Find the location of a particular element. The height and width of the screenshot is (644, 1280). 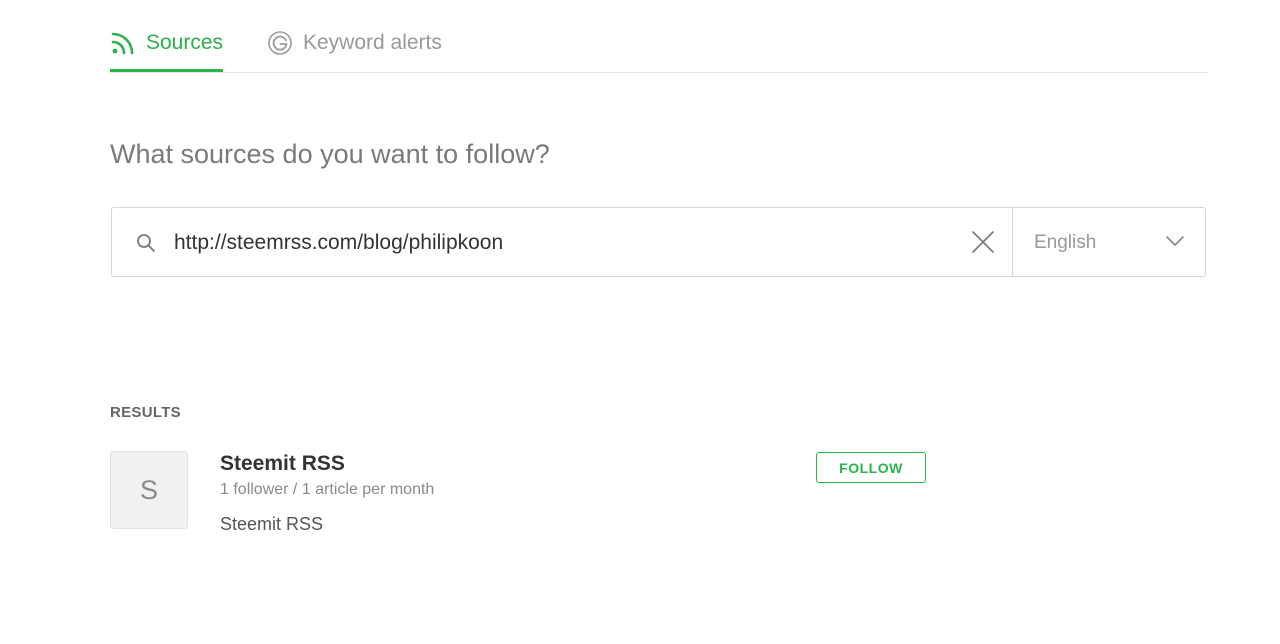

results-heading: RESULTS is located at coordinates (145, 412).